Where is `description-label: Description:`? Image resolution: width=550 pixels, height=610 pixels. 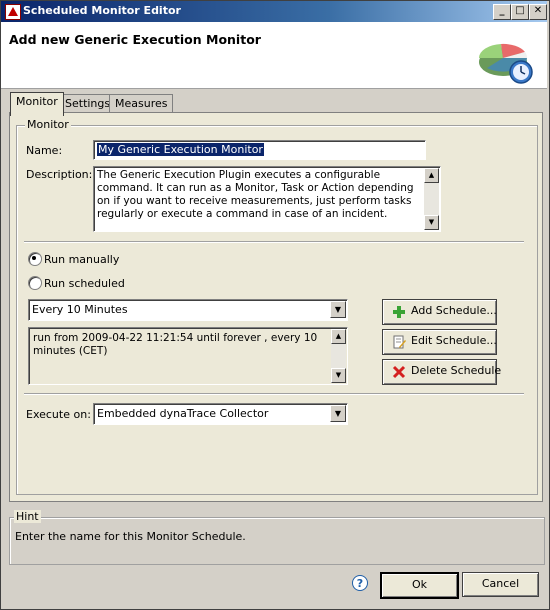 description-label: Description: is located at coordinates (59, 174).